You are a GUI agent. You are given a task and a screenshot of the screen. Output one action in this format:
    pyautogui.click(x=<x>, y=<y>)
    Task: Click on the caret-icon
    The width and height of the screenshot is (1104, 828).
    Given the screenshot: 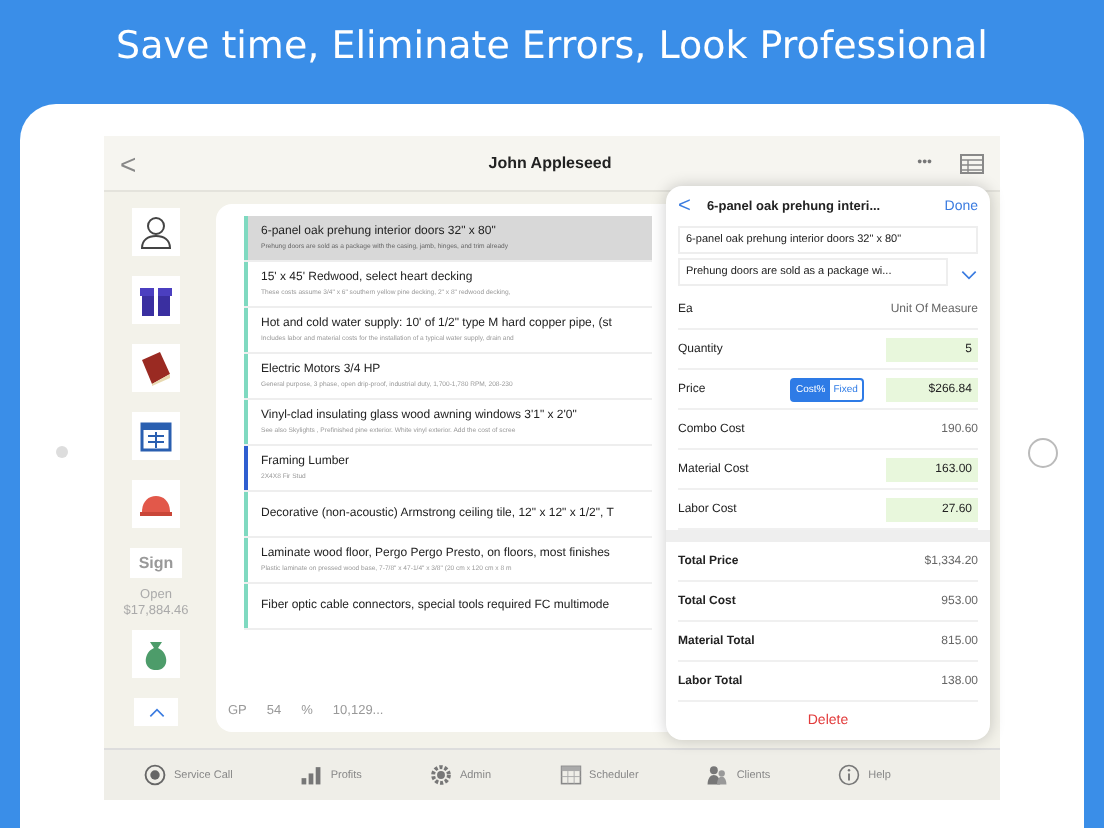 What is the action you would take?
    pyautogui.click(x=156, y=712)
    